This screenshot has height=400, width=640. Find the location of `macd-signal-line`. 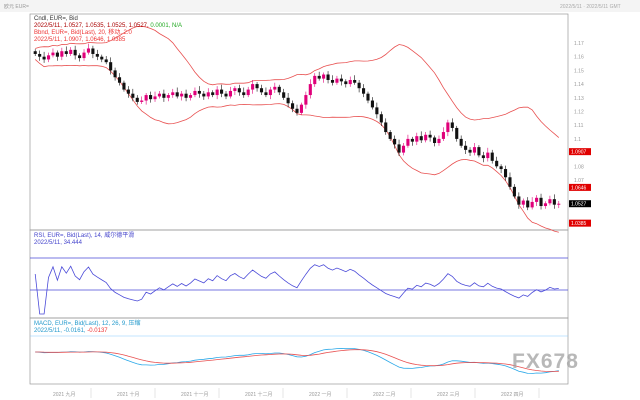

macd-signal-line is located at coordinates (297, 360).